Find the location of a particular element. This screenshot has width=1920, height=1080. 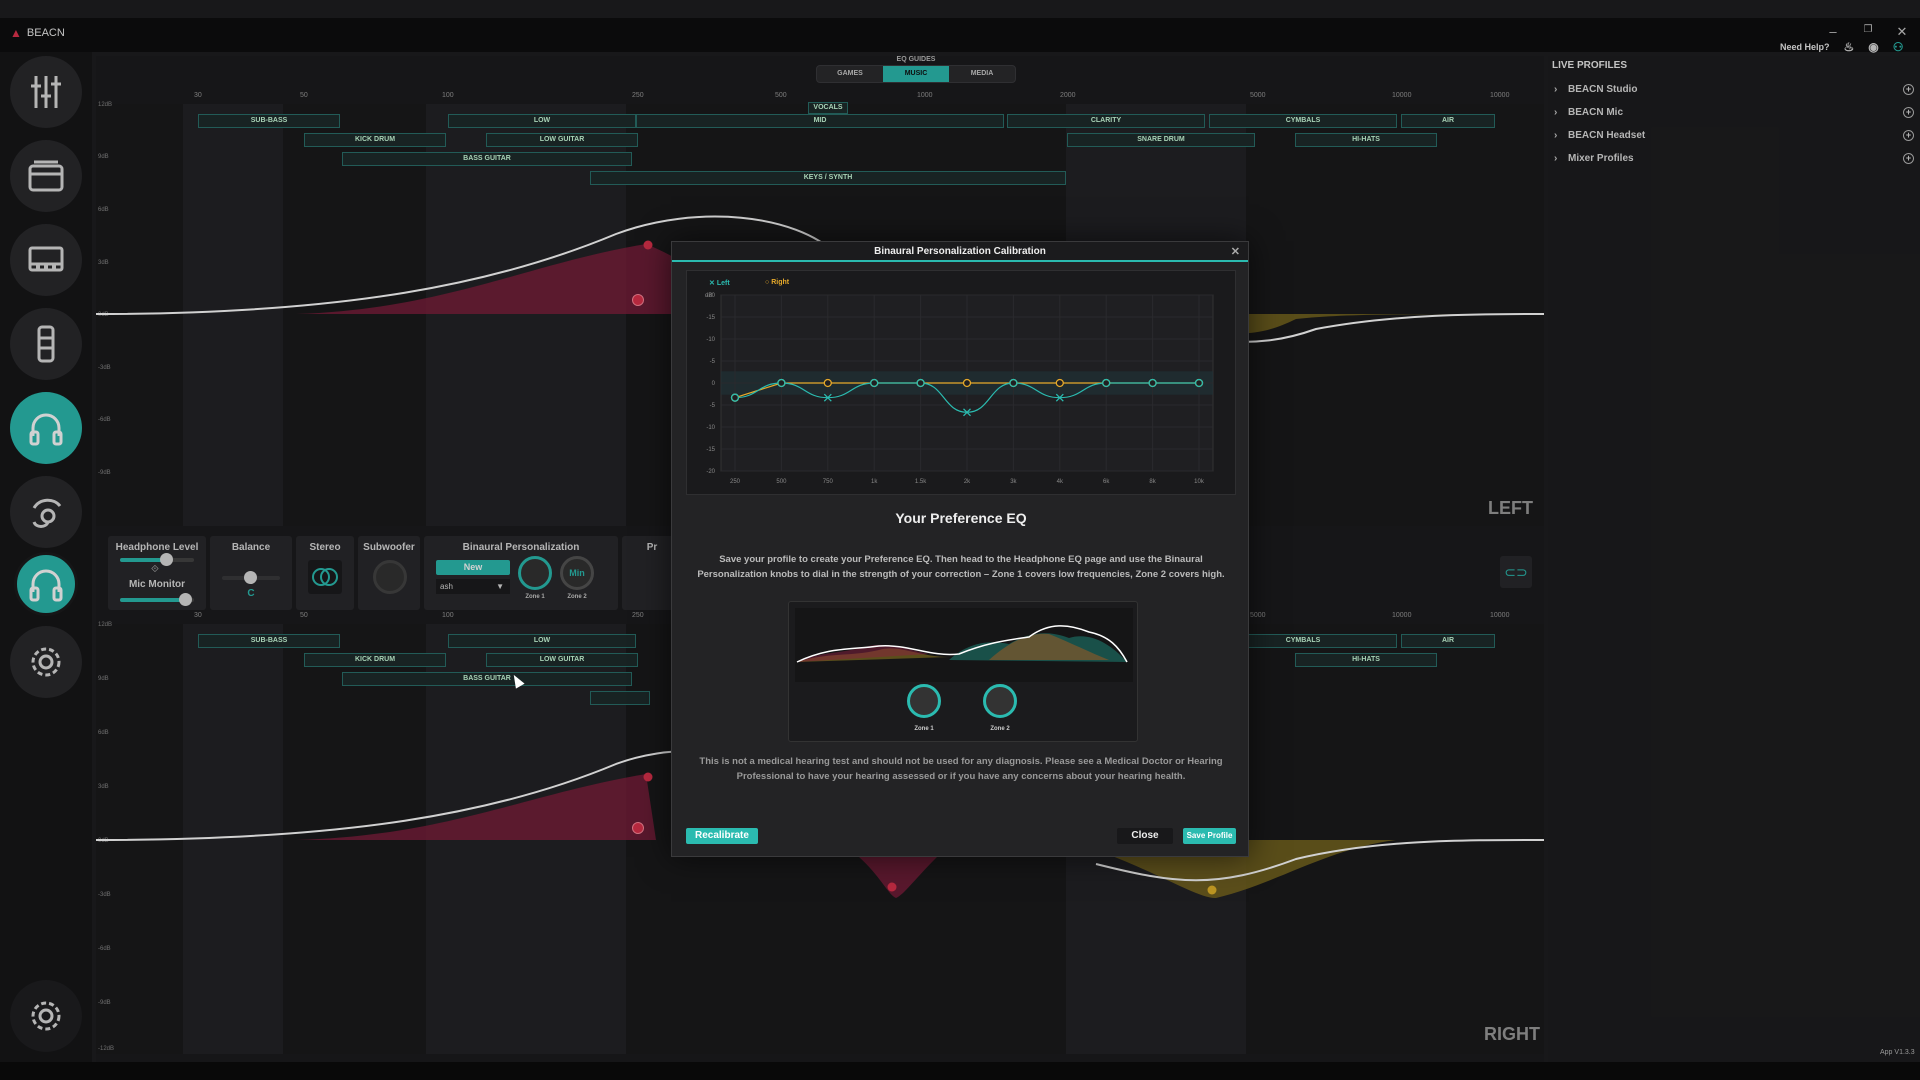

close-button: Close is located at coordinates (1145, 836).